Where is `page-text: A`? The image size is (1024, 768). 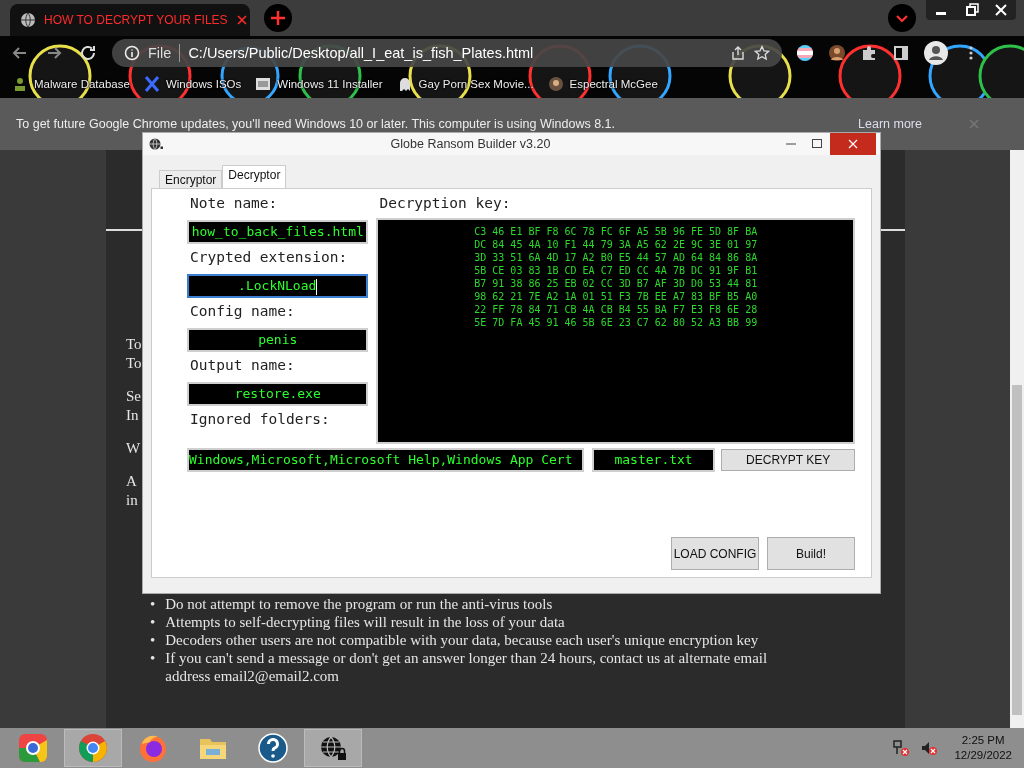 page-text: A is located at coordinates (131, 481).